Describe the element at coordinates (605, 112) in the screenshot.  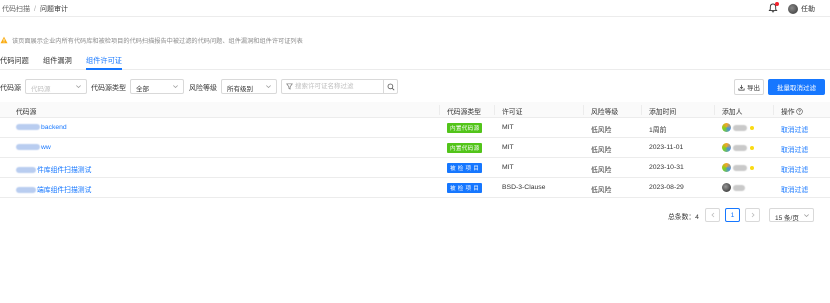
I see `column-header-risk: 风险等级` at that location.